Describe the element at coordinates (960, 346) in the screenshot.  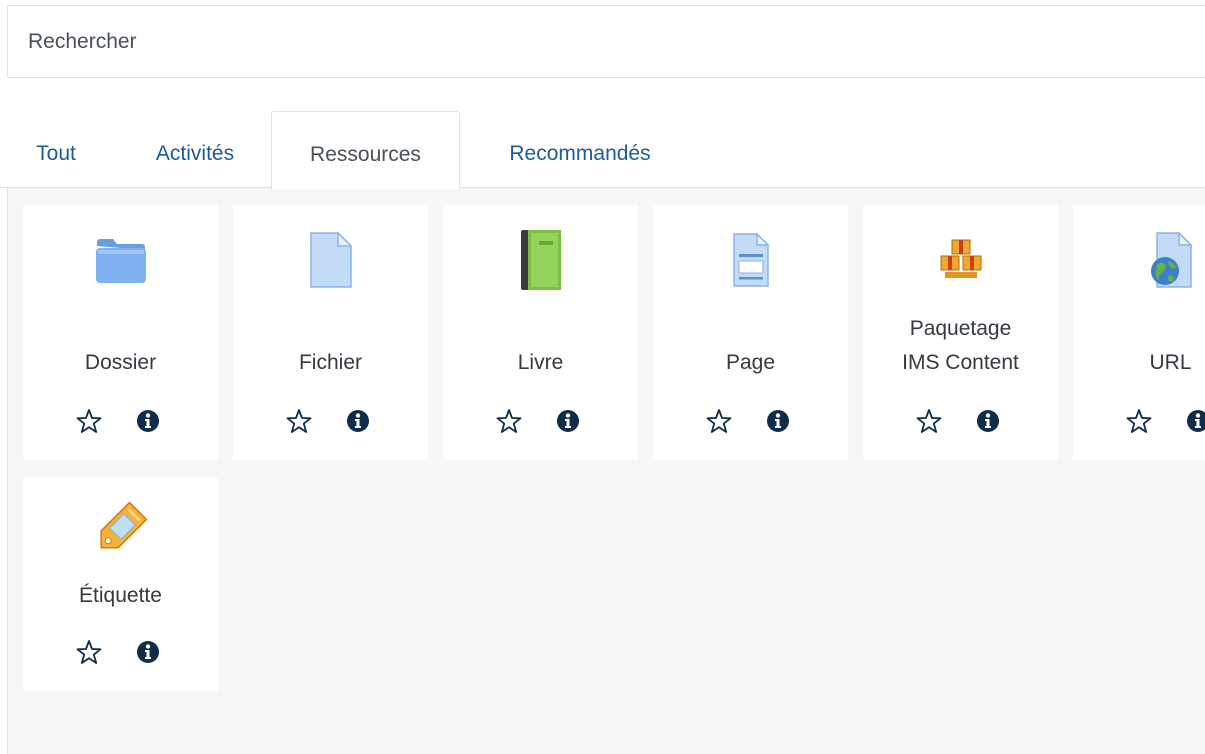
I see `module-name: Paquetage IMS Content` at that location.